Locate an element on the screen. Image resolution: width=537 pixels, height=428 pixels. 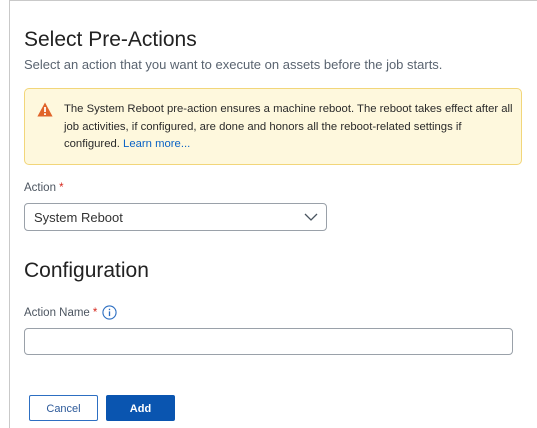
page-title: Select Pre-Actions is located at coordinates (110, 39).